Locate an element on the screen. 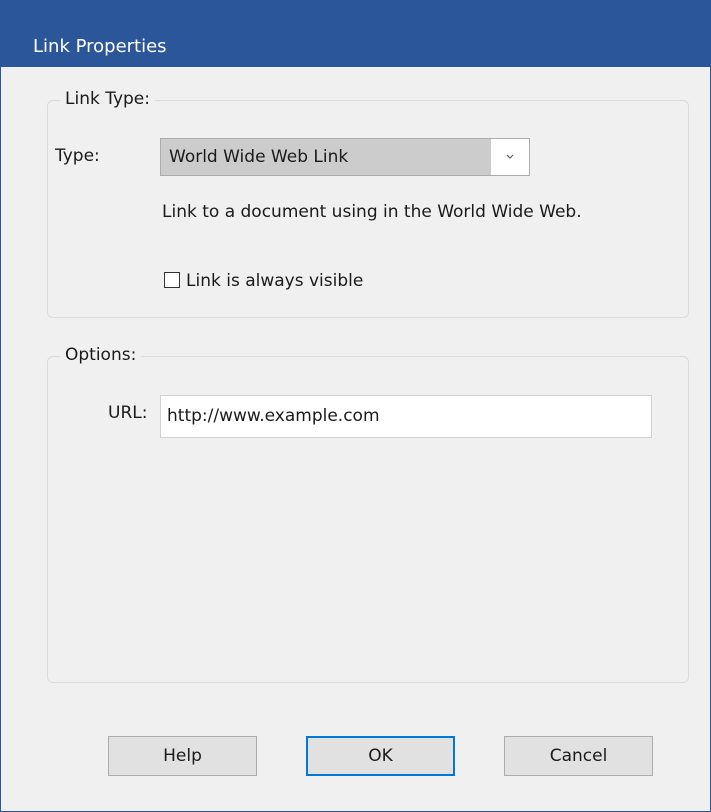  url-label: URL: is located at coordinates (128, 413).